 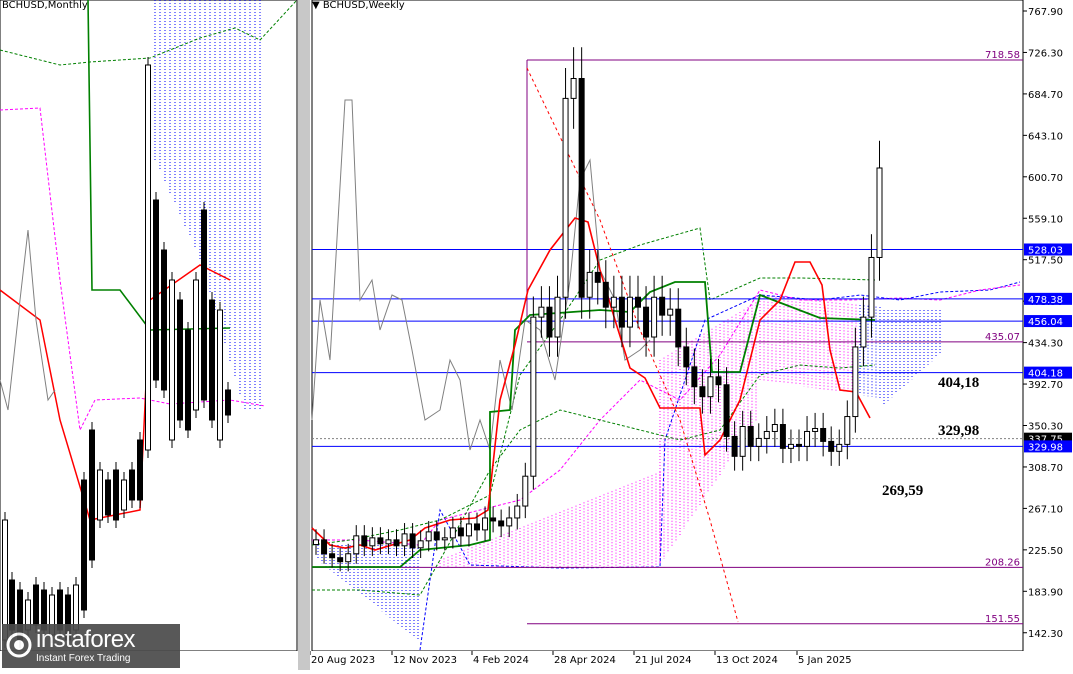 What do you see at coordinates (959, 383) in the screenshot?
I see `annotation-resistance: 404,18` at bounding box center [959, 383].